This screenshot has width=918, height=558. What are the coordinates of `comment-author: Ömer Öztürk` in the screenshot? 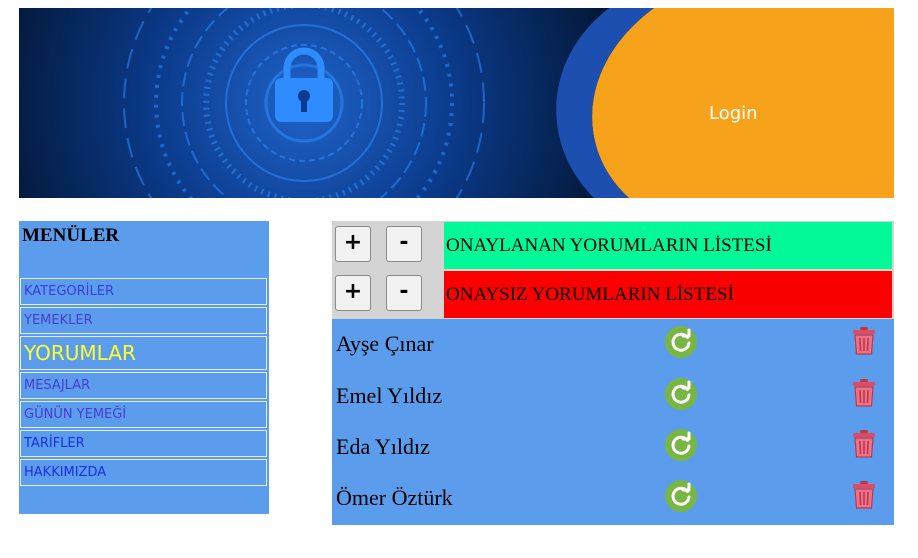 It's located at (394, 497).